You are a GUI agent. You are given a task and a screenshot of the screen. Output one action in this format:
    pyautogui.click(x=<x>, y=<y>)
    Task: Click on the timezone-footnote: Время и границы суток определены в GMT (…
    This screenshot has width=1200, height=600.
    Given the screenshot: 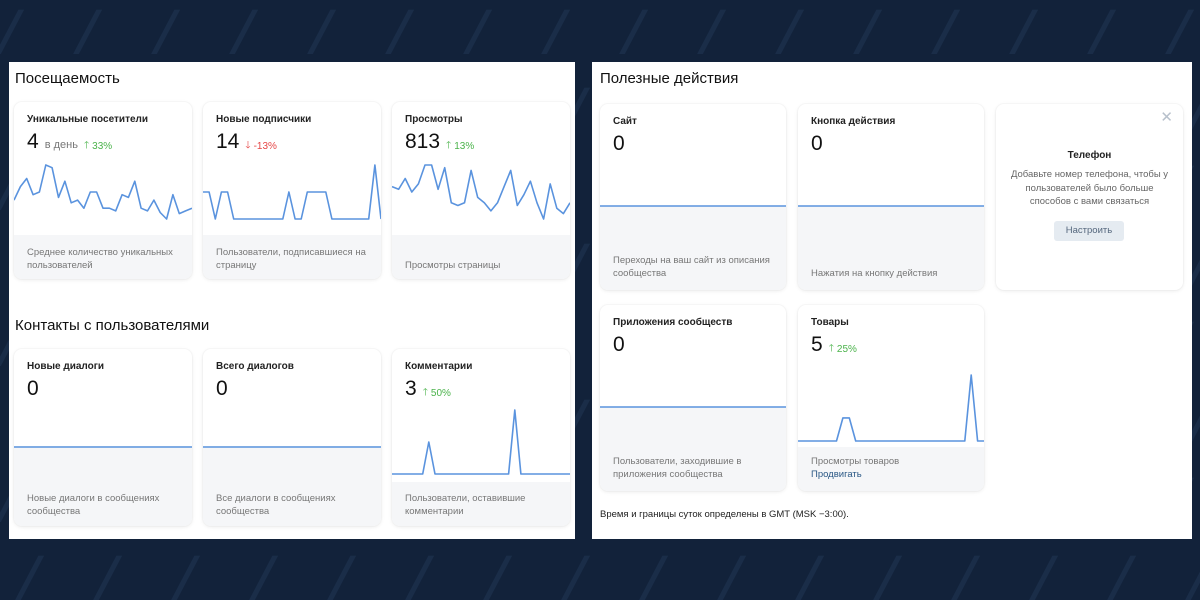 What is the action you would take?
    pyautogui.click(x=724, y=514)
    